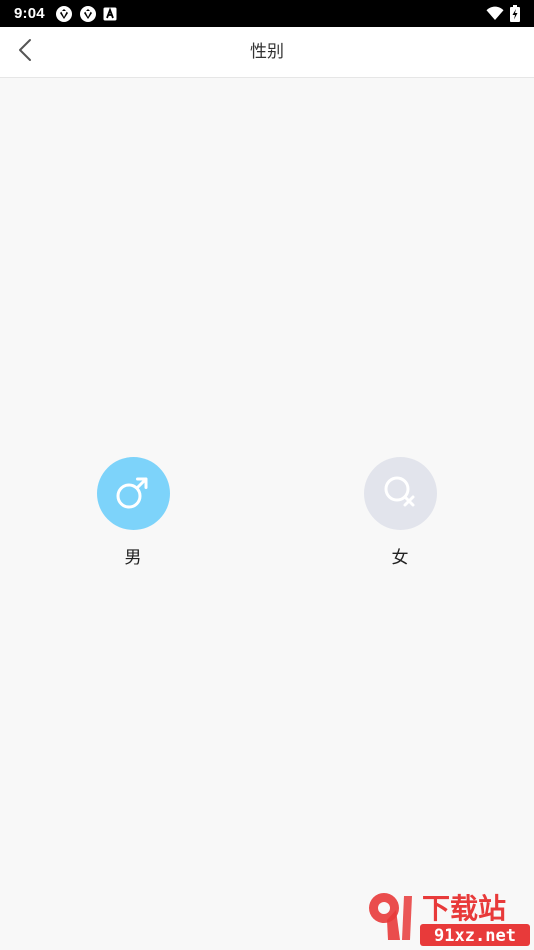  Describe the element at coordinates (464, 908) in the screenshot. I see `watermark-brand: 下载站` at that location.